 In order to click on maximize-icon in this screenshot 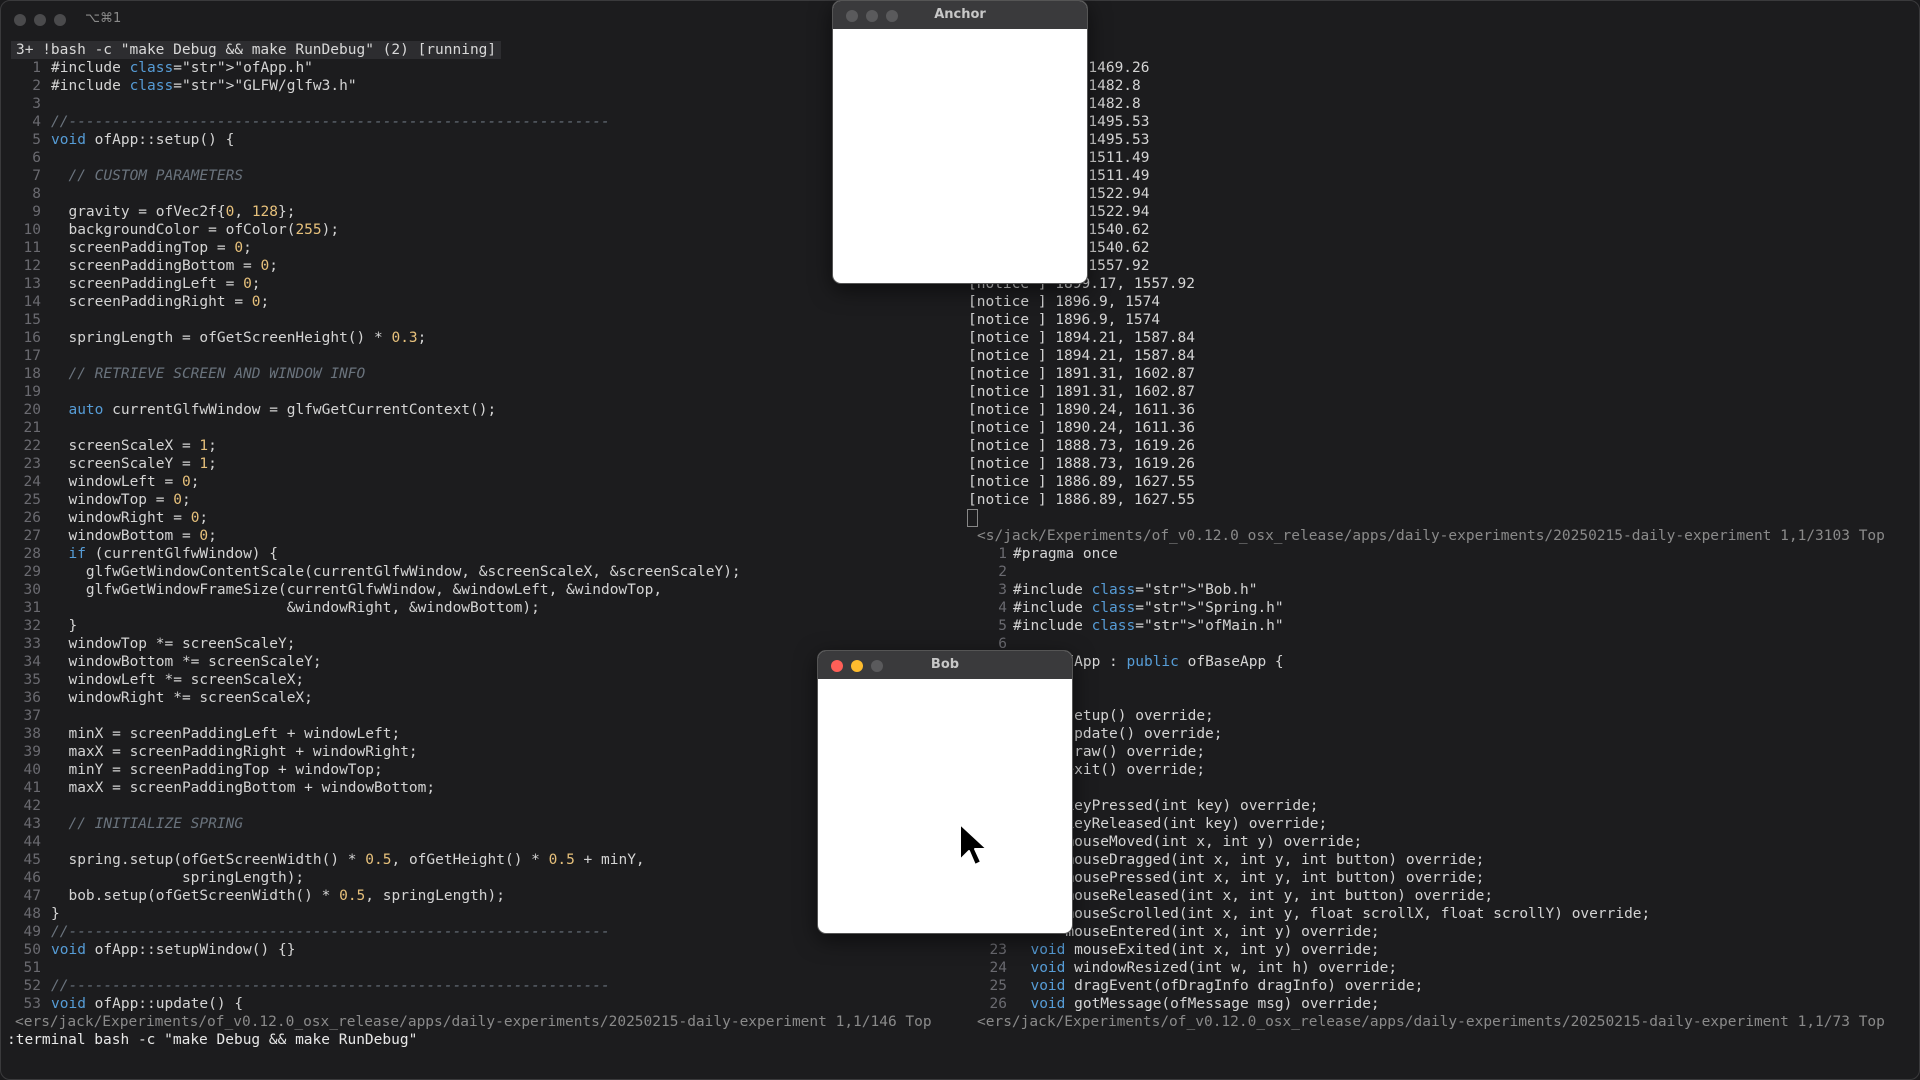, I will do `click(60, 20)`.